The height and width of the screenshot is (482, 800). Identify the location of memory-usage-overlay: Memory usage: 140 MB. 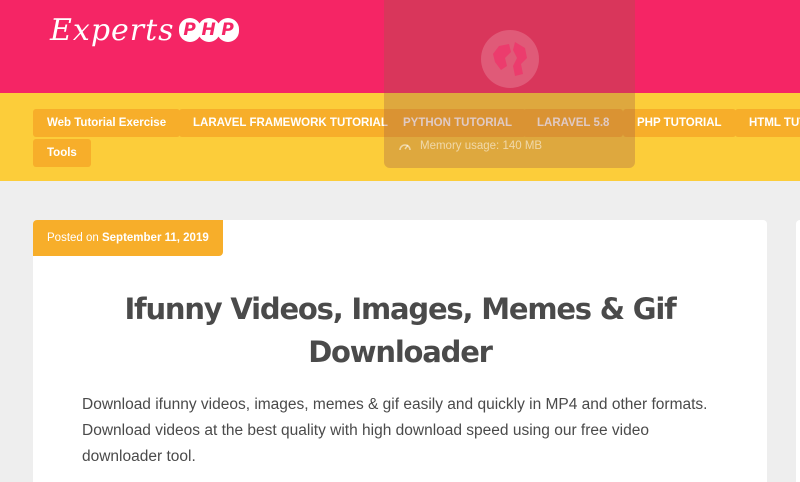
(509, 84).